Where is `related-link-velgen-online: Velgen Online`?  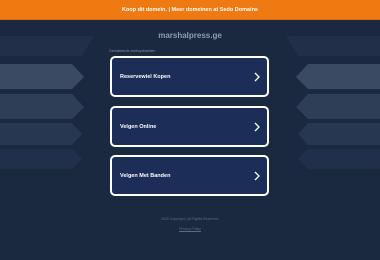
related-link-velgen-online: Velgen Online is located at coordinates (189, 126).